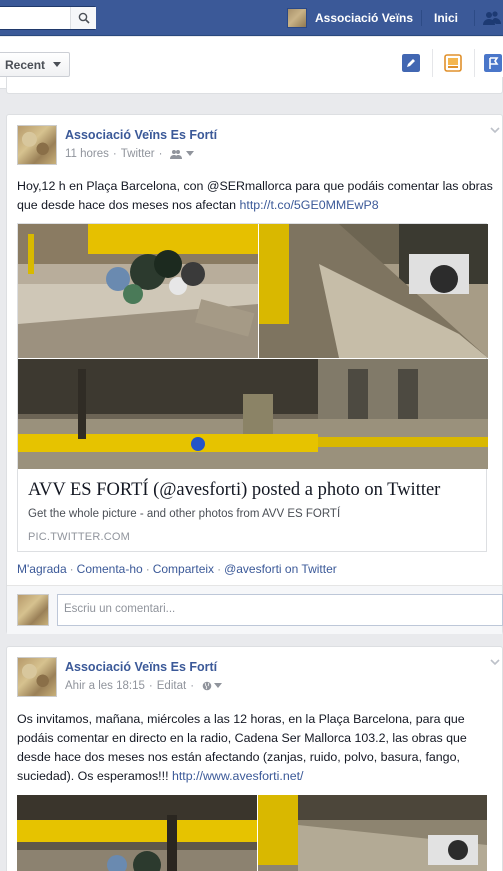 This screenshot has height=871, width=503. What do you see at coordinates (207, 686) in the screenshot?
I see `globe-icon` at bounding box center [207, 686].